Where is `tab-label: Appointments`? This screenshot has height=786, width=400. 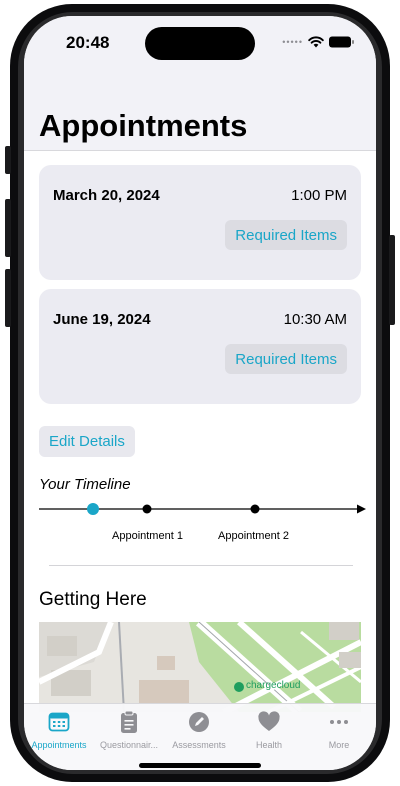
tab-label: Appointments is located at coordinates (59, 745).